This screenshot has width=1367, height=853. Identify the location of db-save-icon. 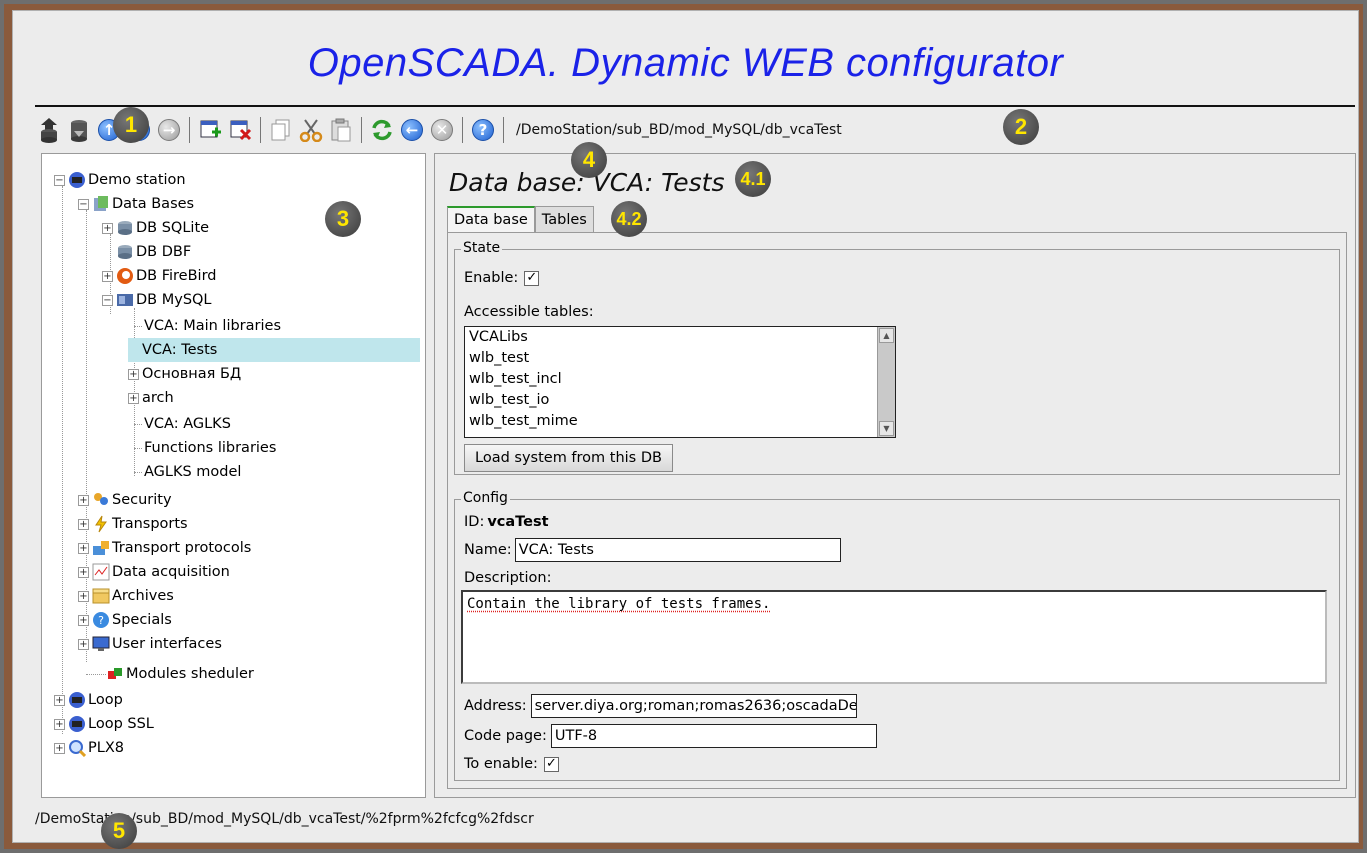
(79, 130).